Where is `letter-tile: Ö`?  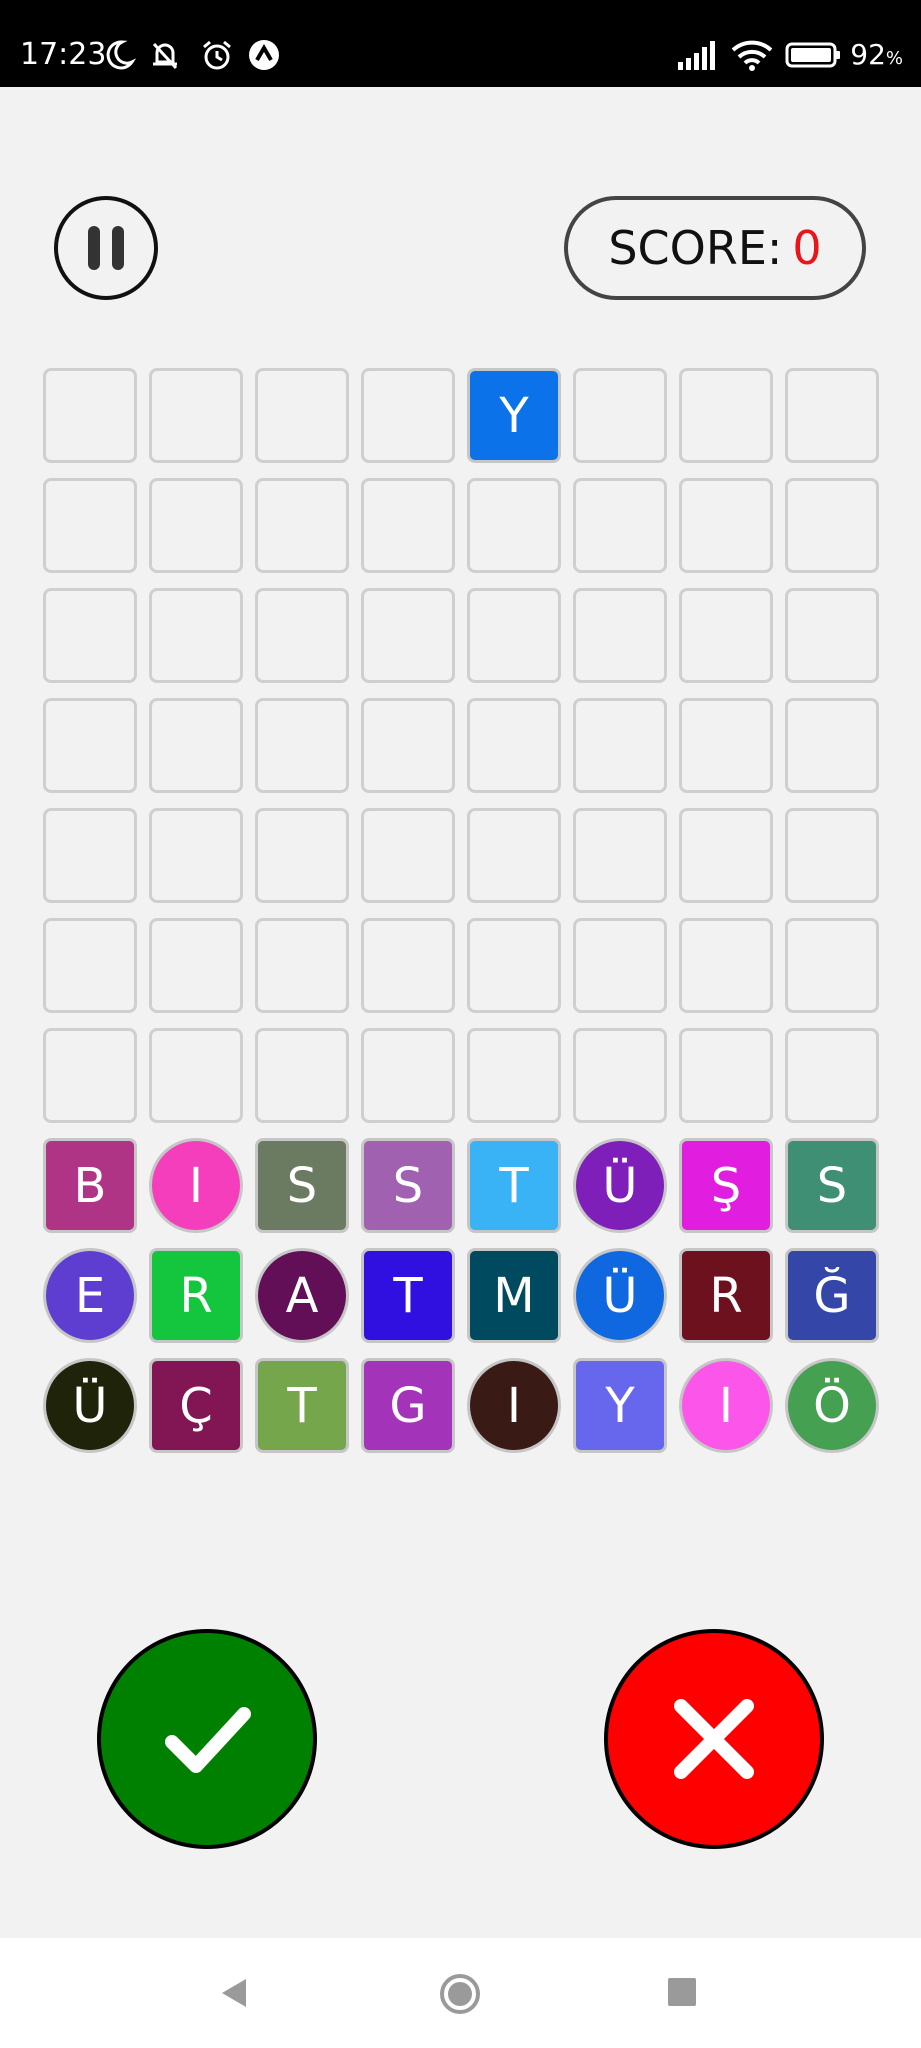
letter-tile: Ö is located at coordinates (832, 1405).